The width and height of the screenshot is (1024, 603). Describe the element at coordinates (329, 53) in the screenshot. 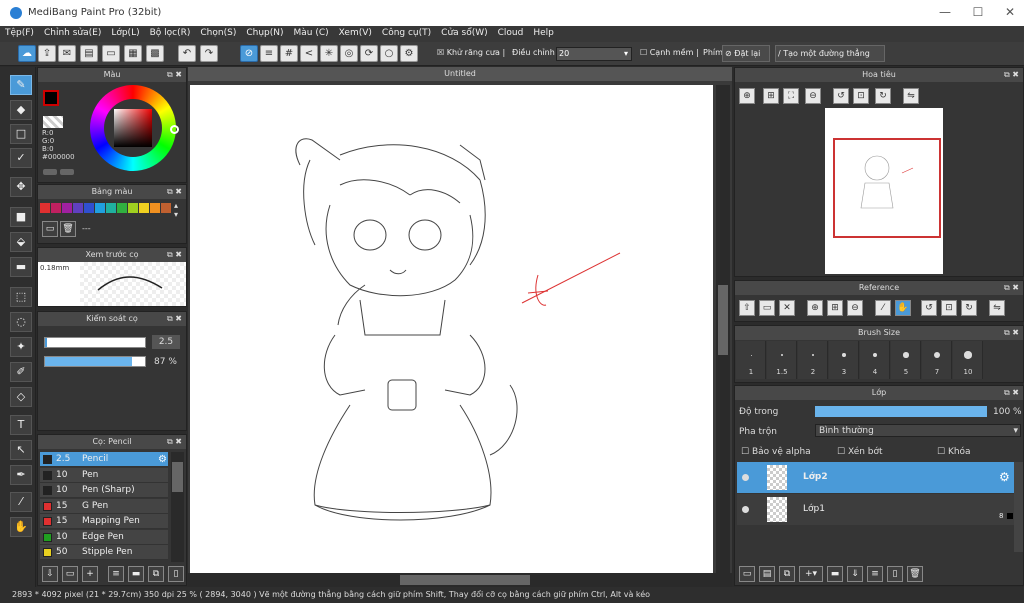

I see `radial-snap-icon: ✳` at that location.